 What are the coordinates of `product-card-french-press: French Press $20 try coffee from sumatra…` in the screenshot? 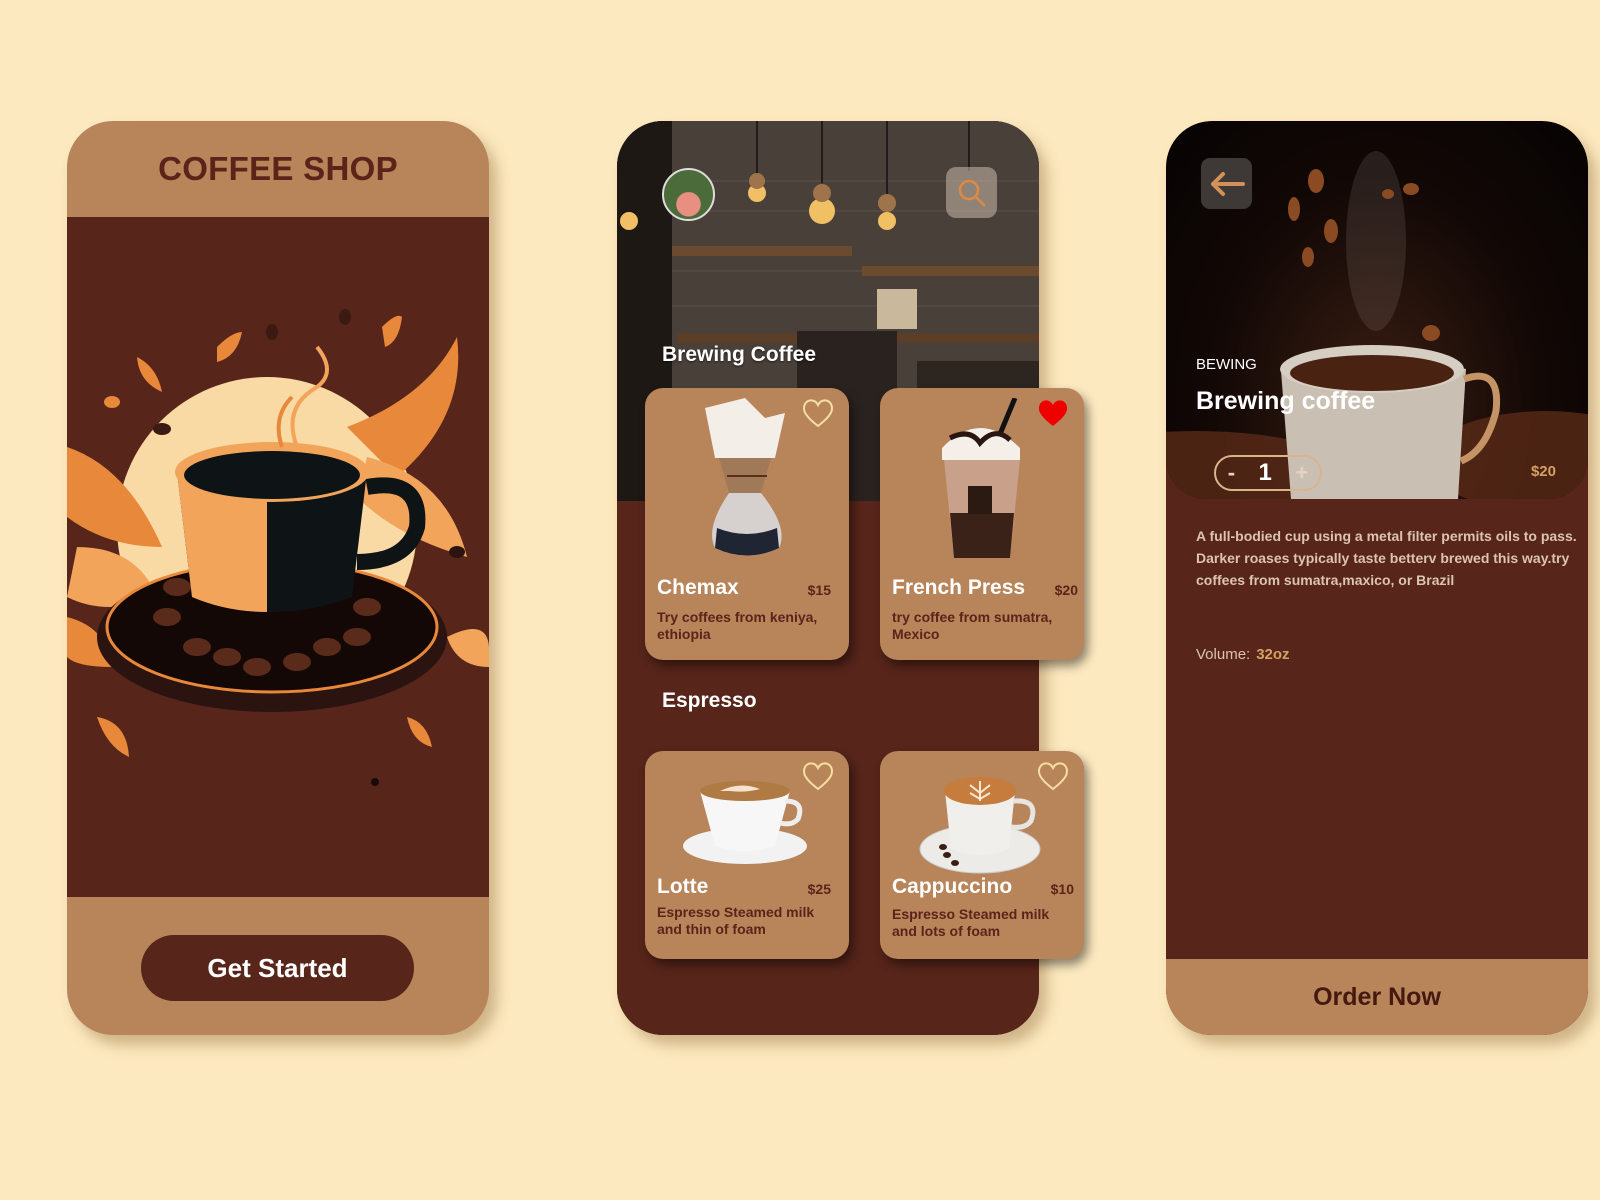 It's located at (982, 524).